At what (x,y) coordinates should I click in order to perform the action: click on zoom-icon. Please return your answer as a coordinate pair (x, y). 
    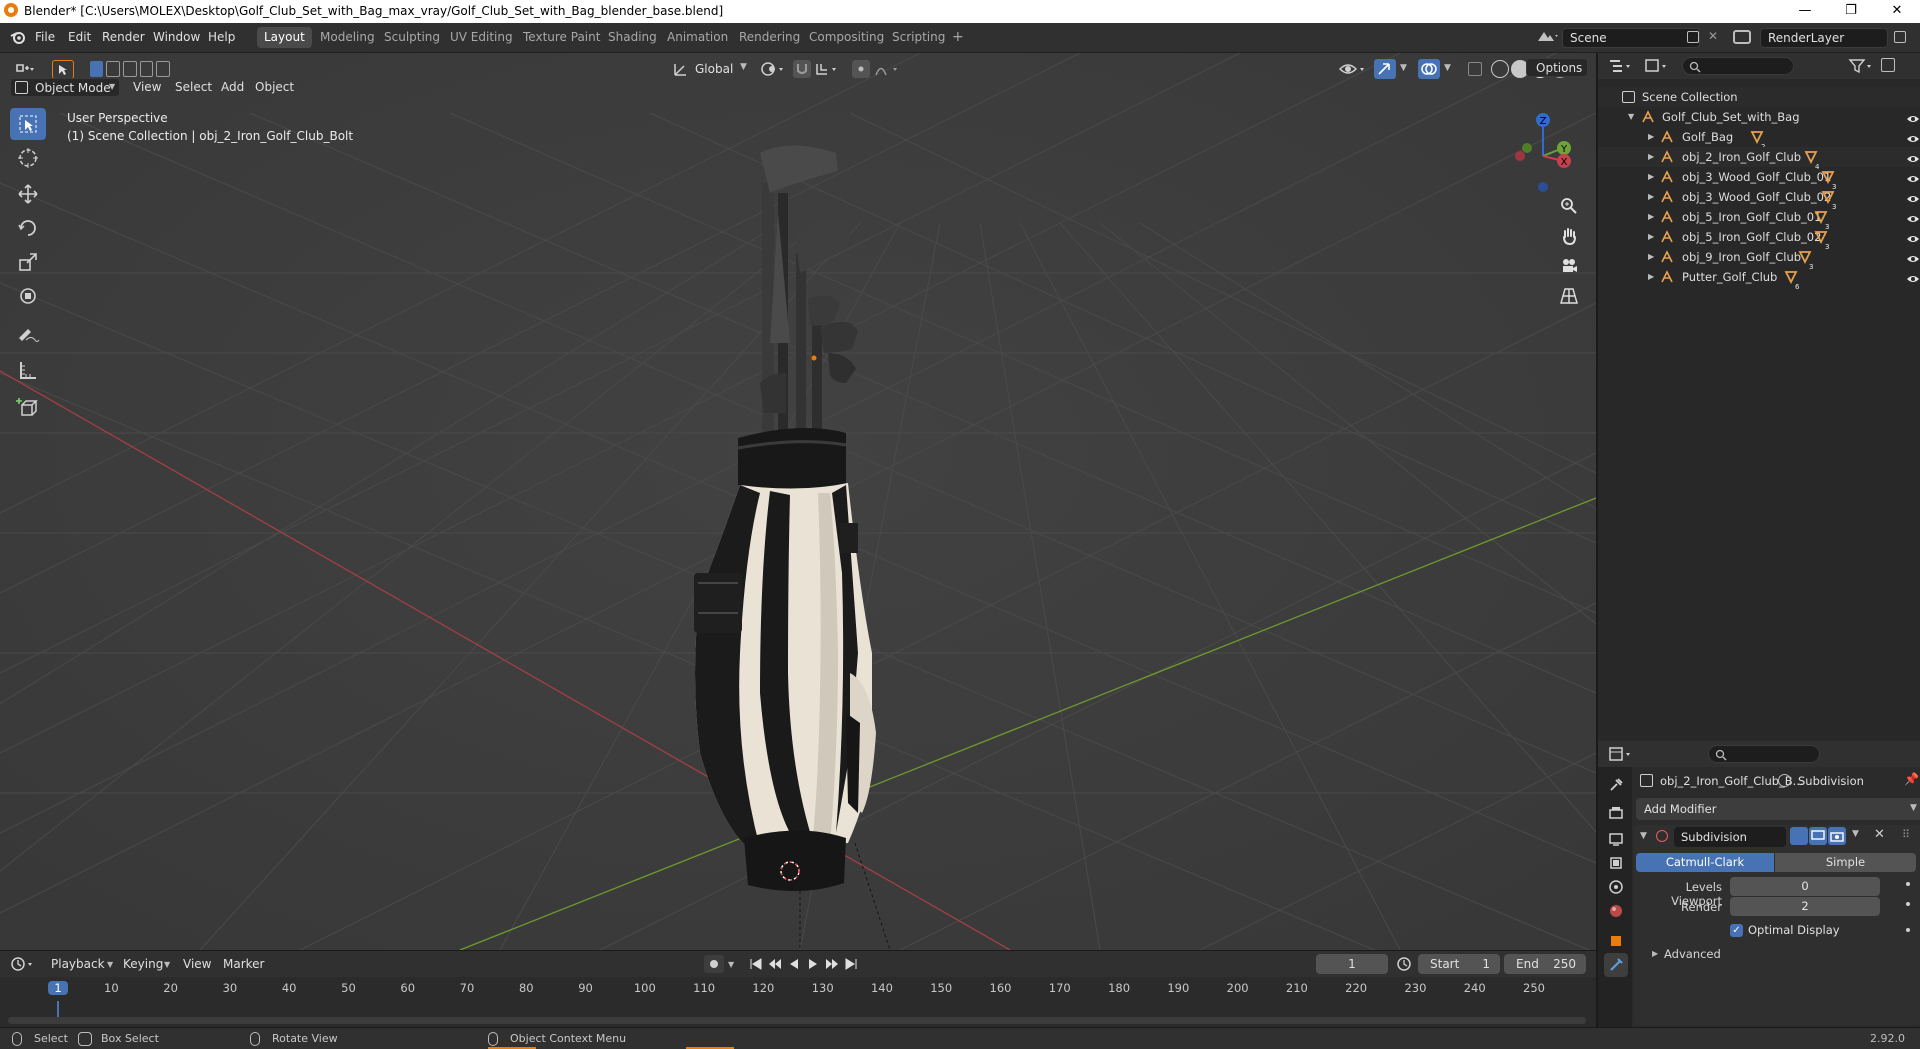
    Looking at the image, I should click on (1569, 206).